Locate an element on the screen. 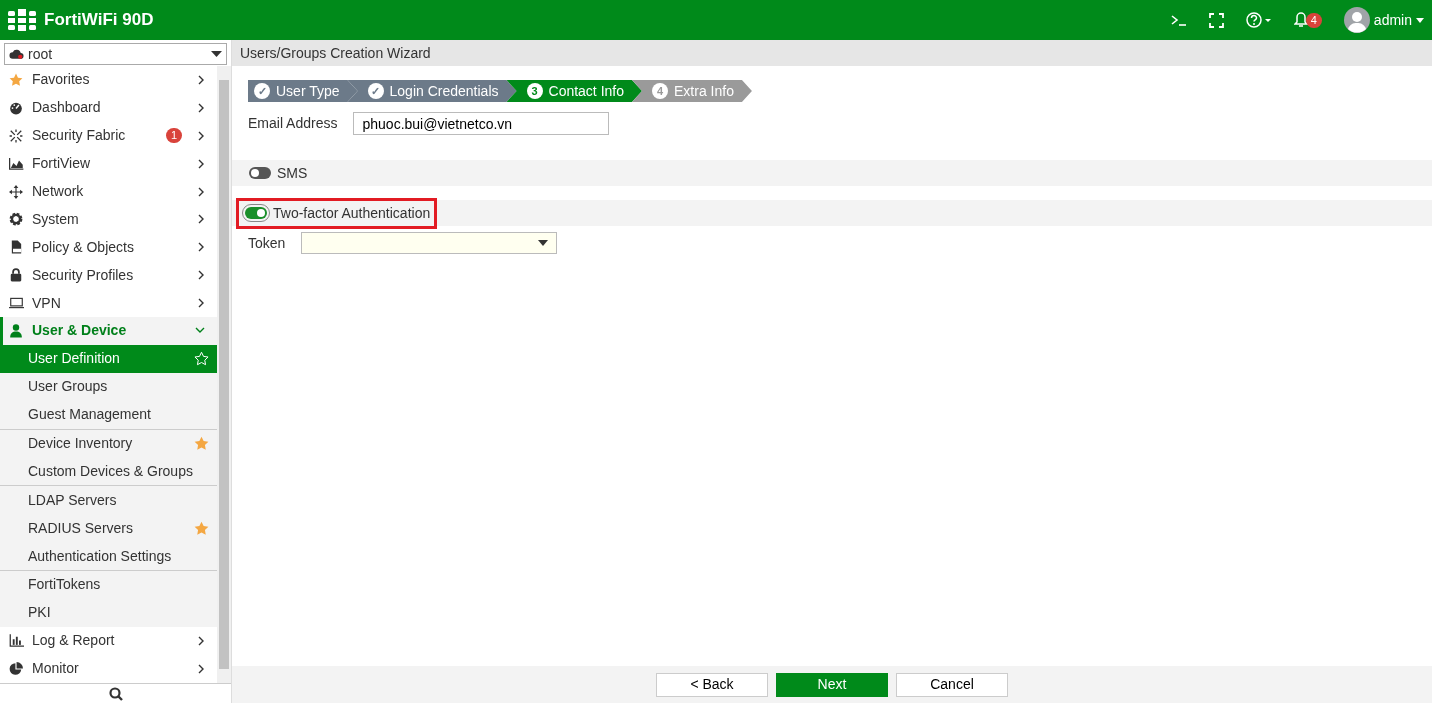 The height and width of the screenshot is (703, 1432). email-field: phuoc.bui@vietnetco.vn is located at coordinates (481, 123).